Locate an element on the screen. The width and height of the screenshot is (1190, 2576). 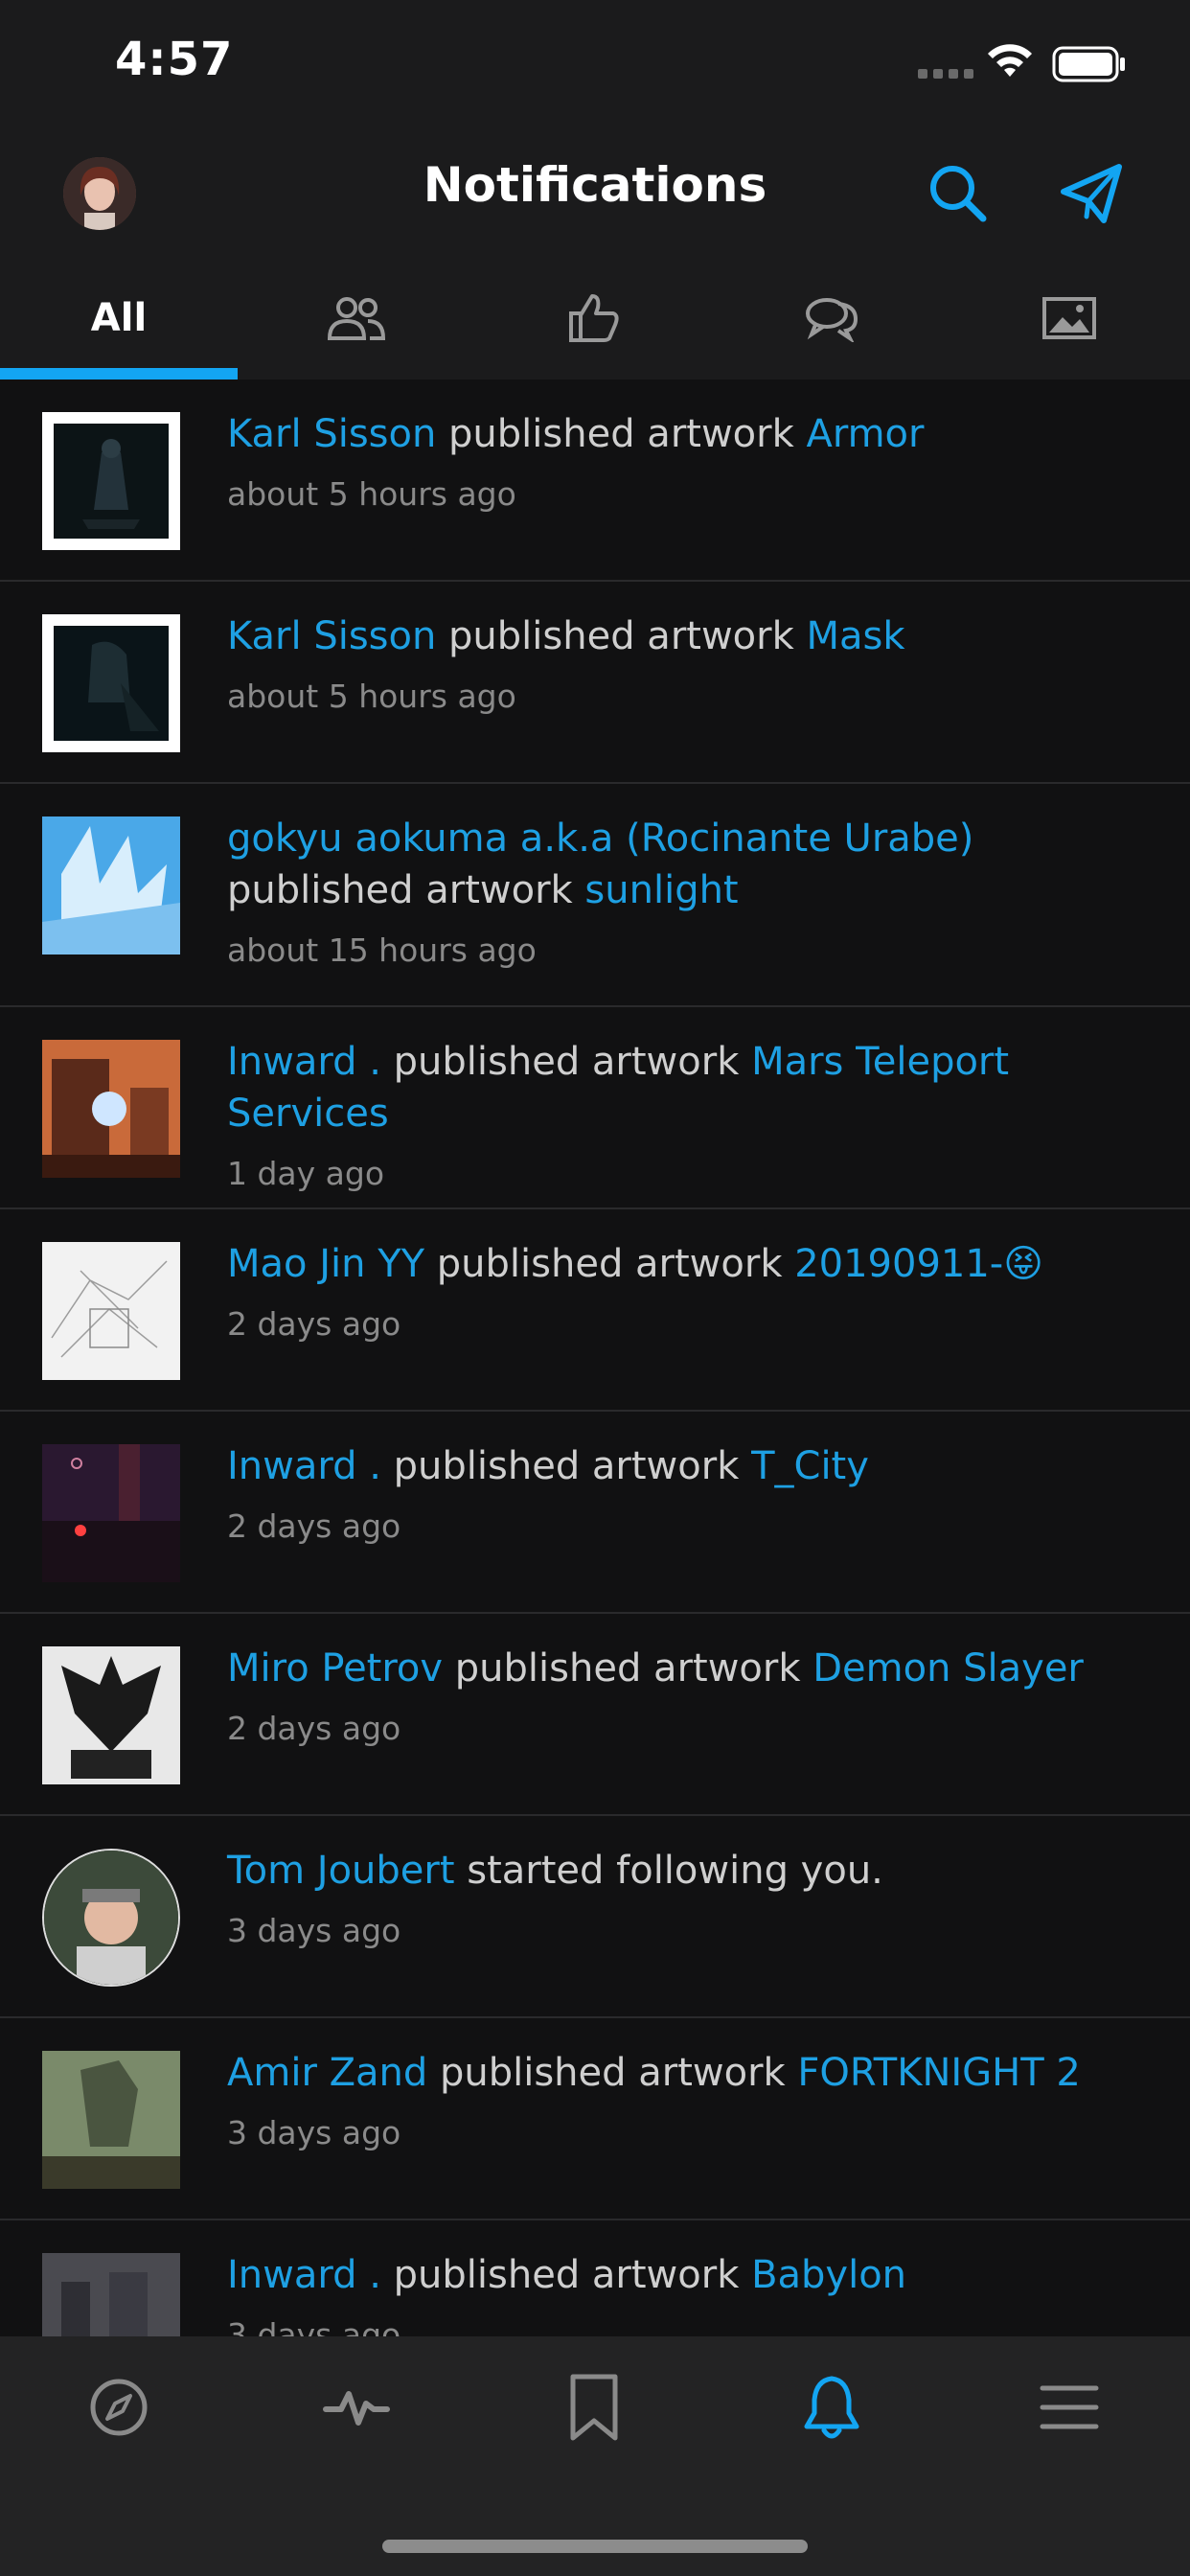
bell-icon is located at coordinates (832, 2407).